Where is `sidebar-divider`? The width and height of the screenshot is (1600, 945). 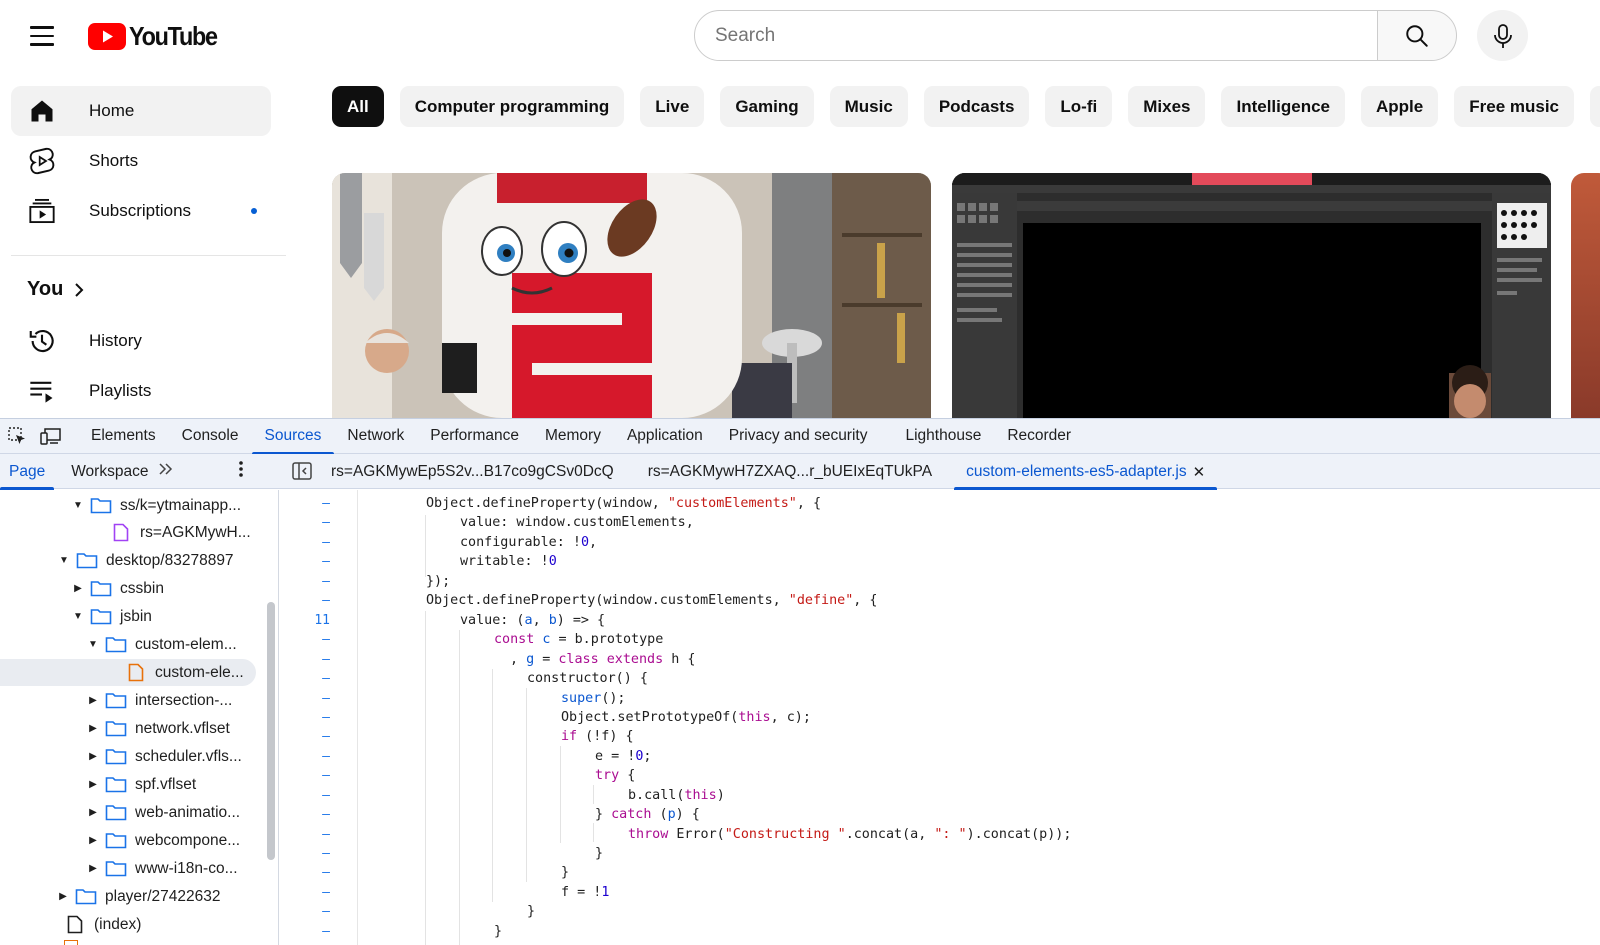
sidebar-divider is located at coordinates (148, 255).